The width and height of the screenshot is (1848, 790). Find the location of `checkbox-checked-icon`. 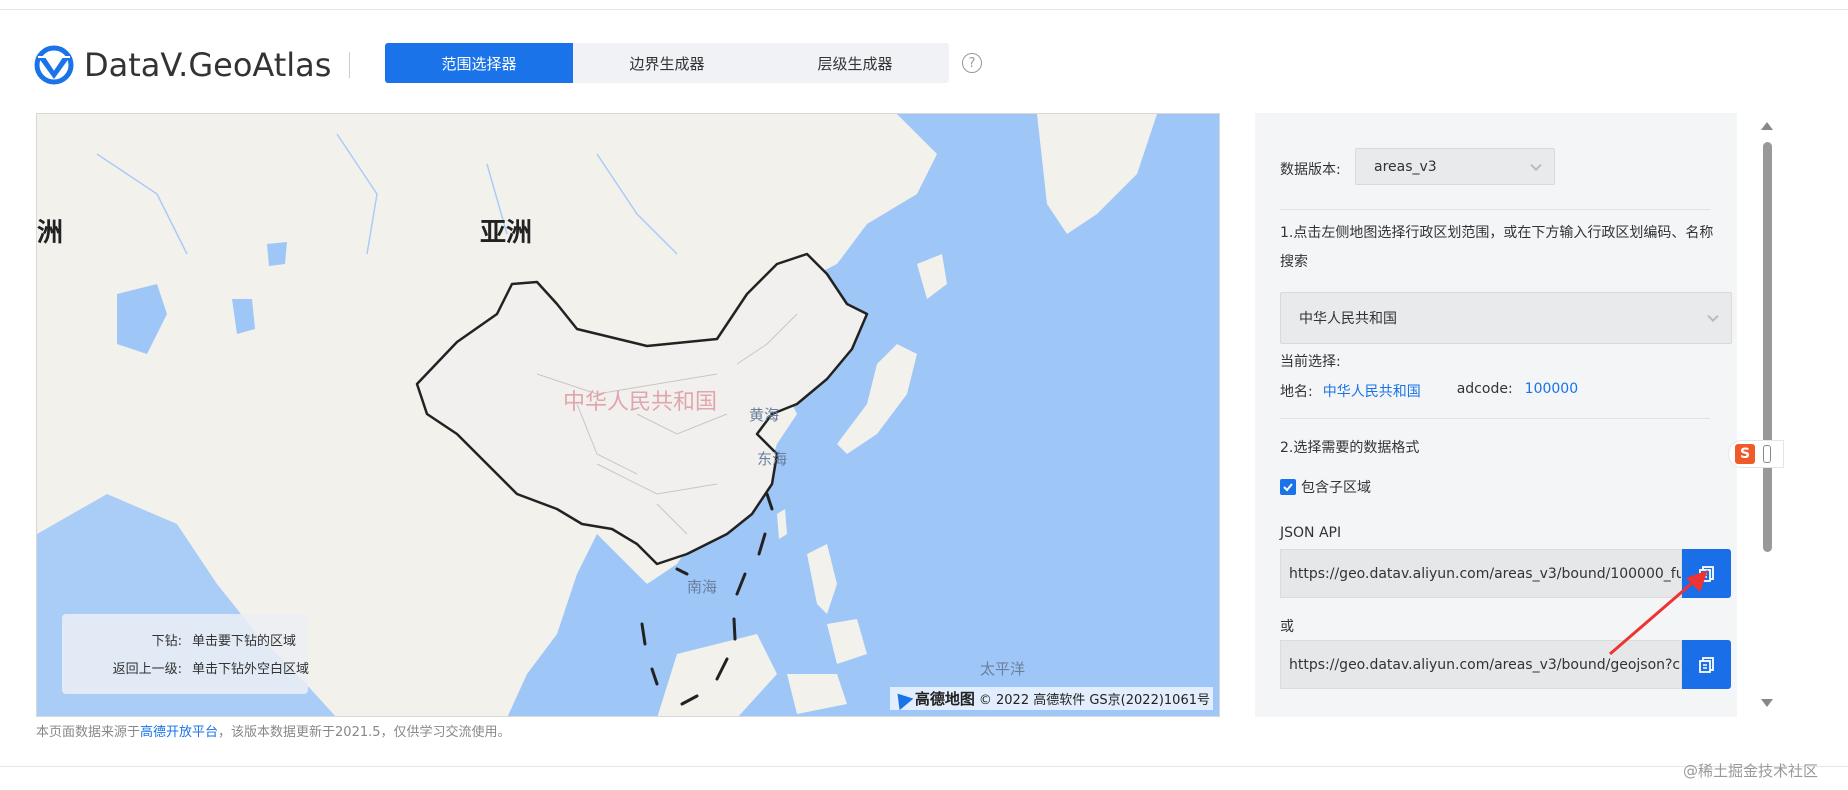

checkbox-checked-icon is located at coordinates (1288, 487).